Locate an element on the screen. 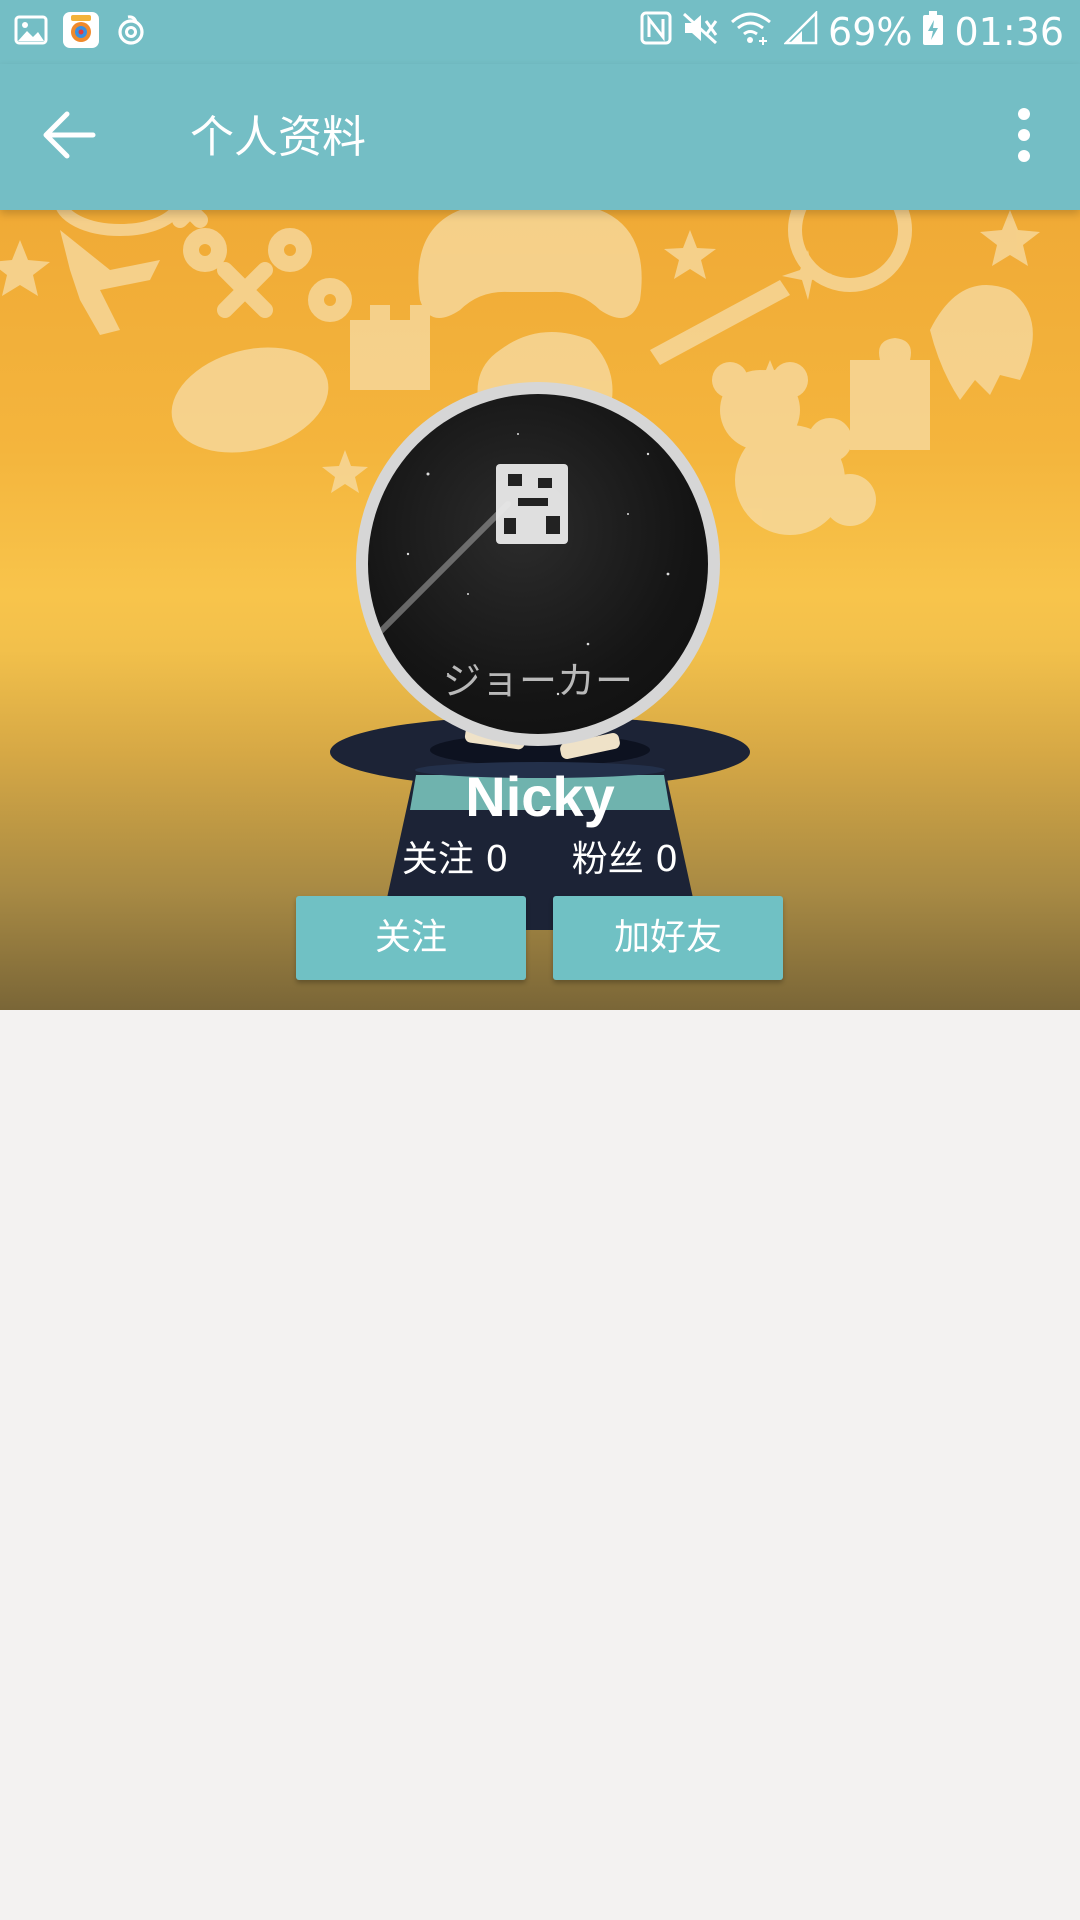 The height and width of the screenshot is (1920, 1080). system-status: 69% 01:36 is located at coordinates (852, 32).